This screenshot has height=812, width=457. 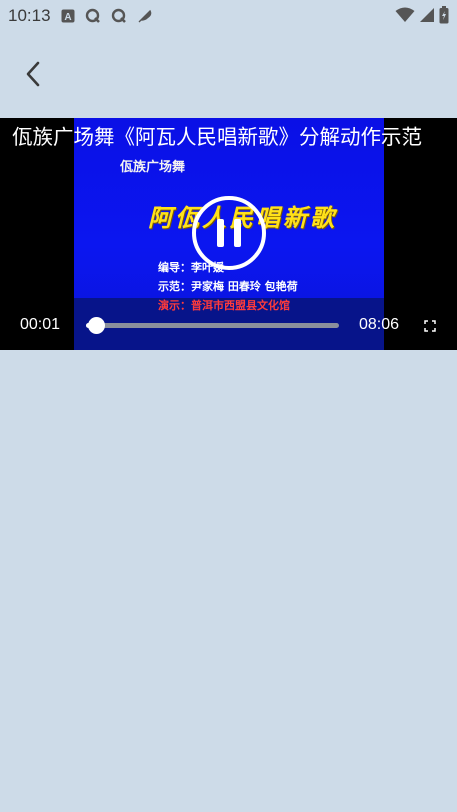 What do you see at coordinates (228, 16) in the screenshot?
I see `status-bar: 10:13 A` at bounding box center [228, 16].